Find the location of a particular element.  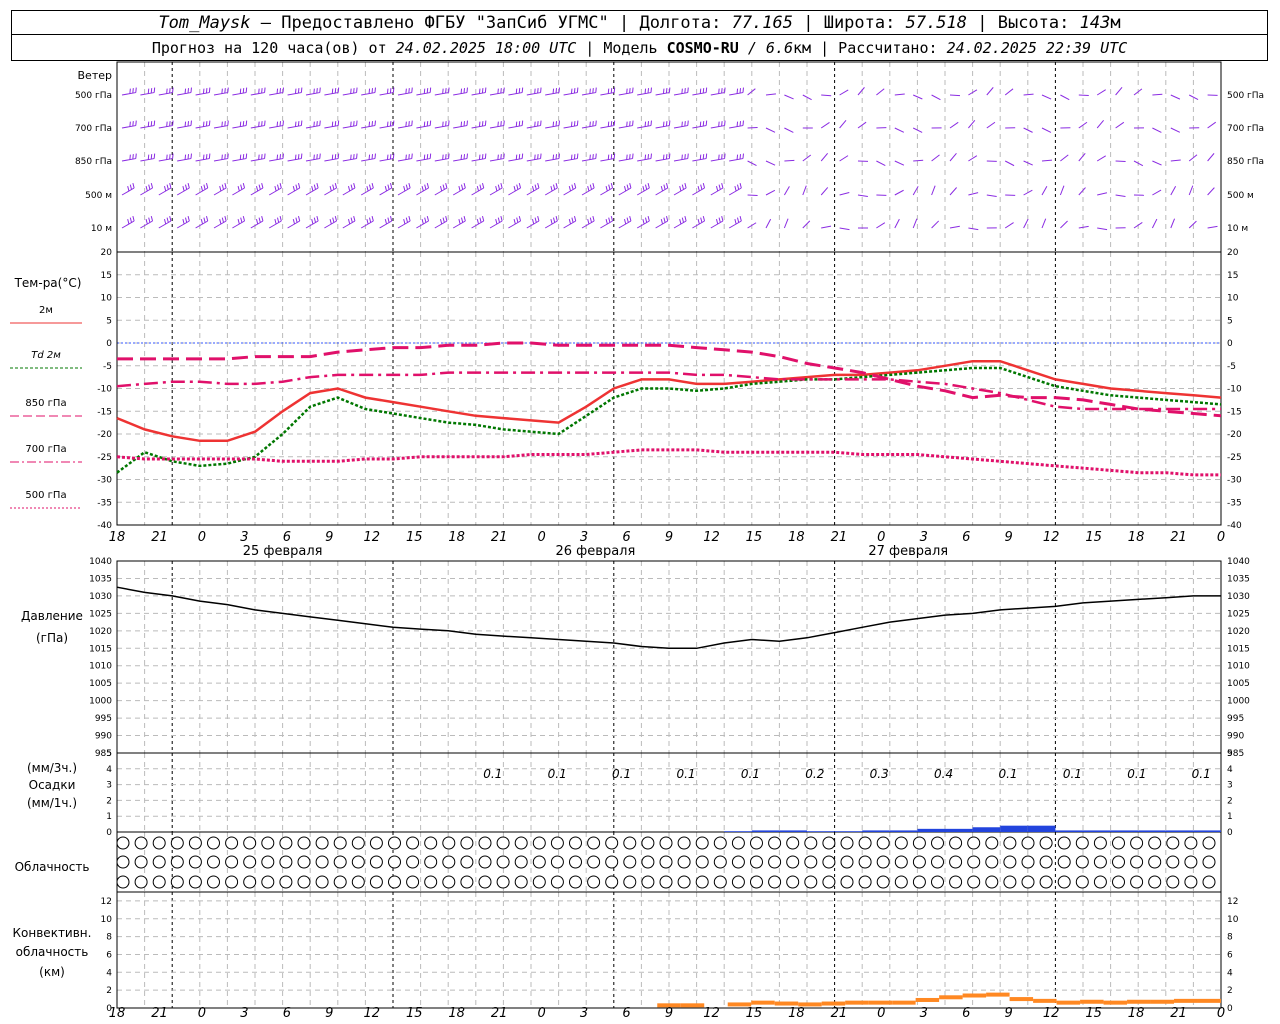

precip-amount: 0.3 is located at coordinates (879, 774).